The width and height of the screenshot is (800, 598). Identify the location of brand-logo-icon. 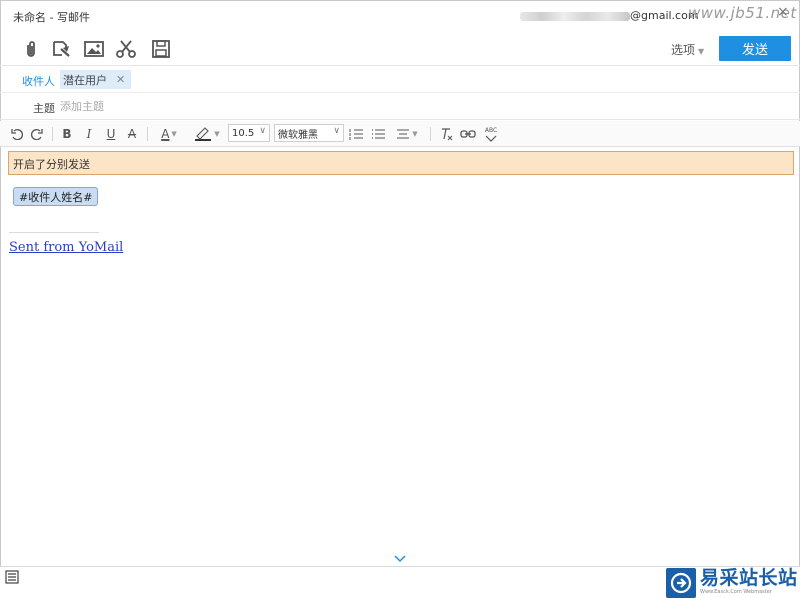
(681, 583).